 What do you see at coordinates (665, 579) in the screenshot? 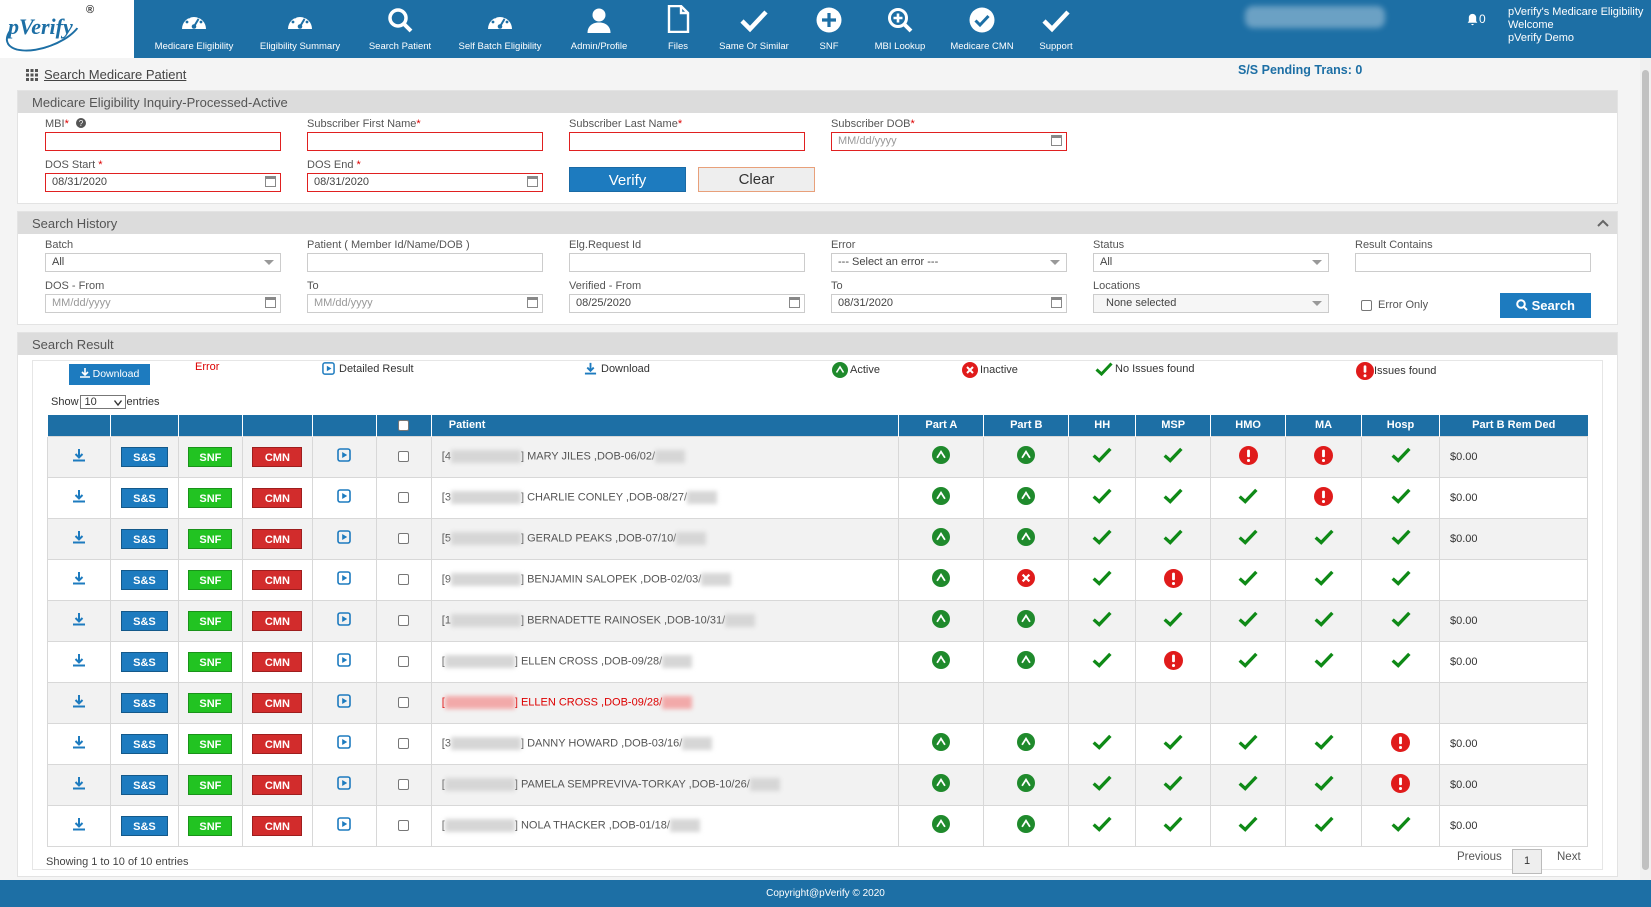
I see `cell-patient: [9] BENJAMIN SALOPEK ,DOB-02/03/` at bounding box center [665, 579].